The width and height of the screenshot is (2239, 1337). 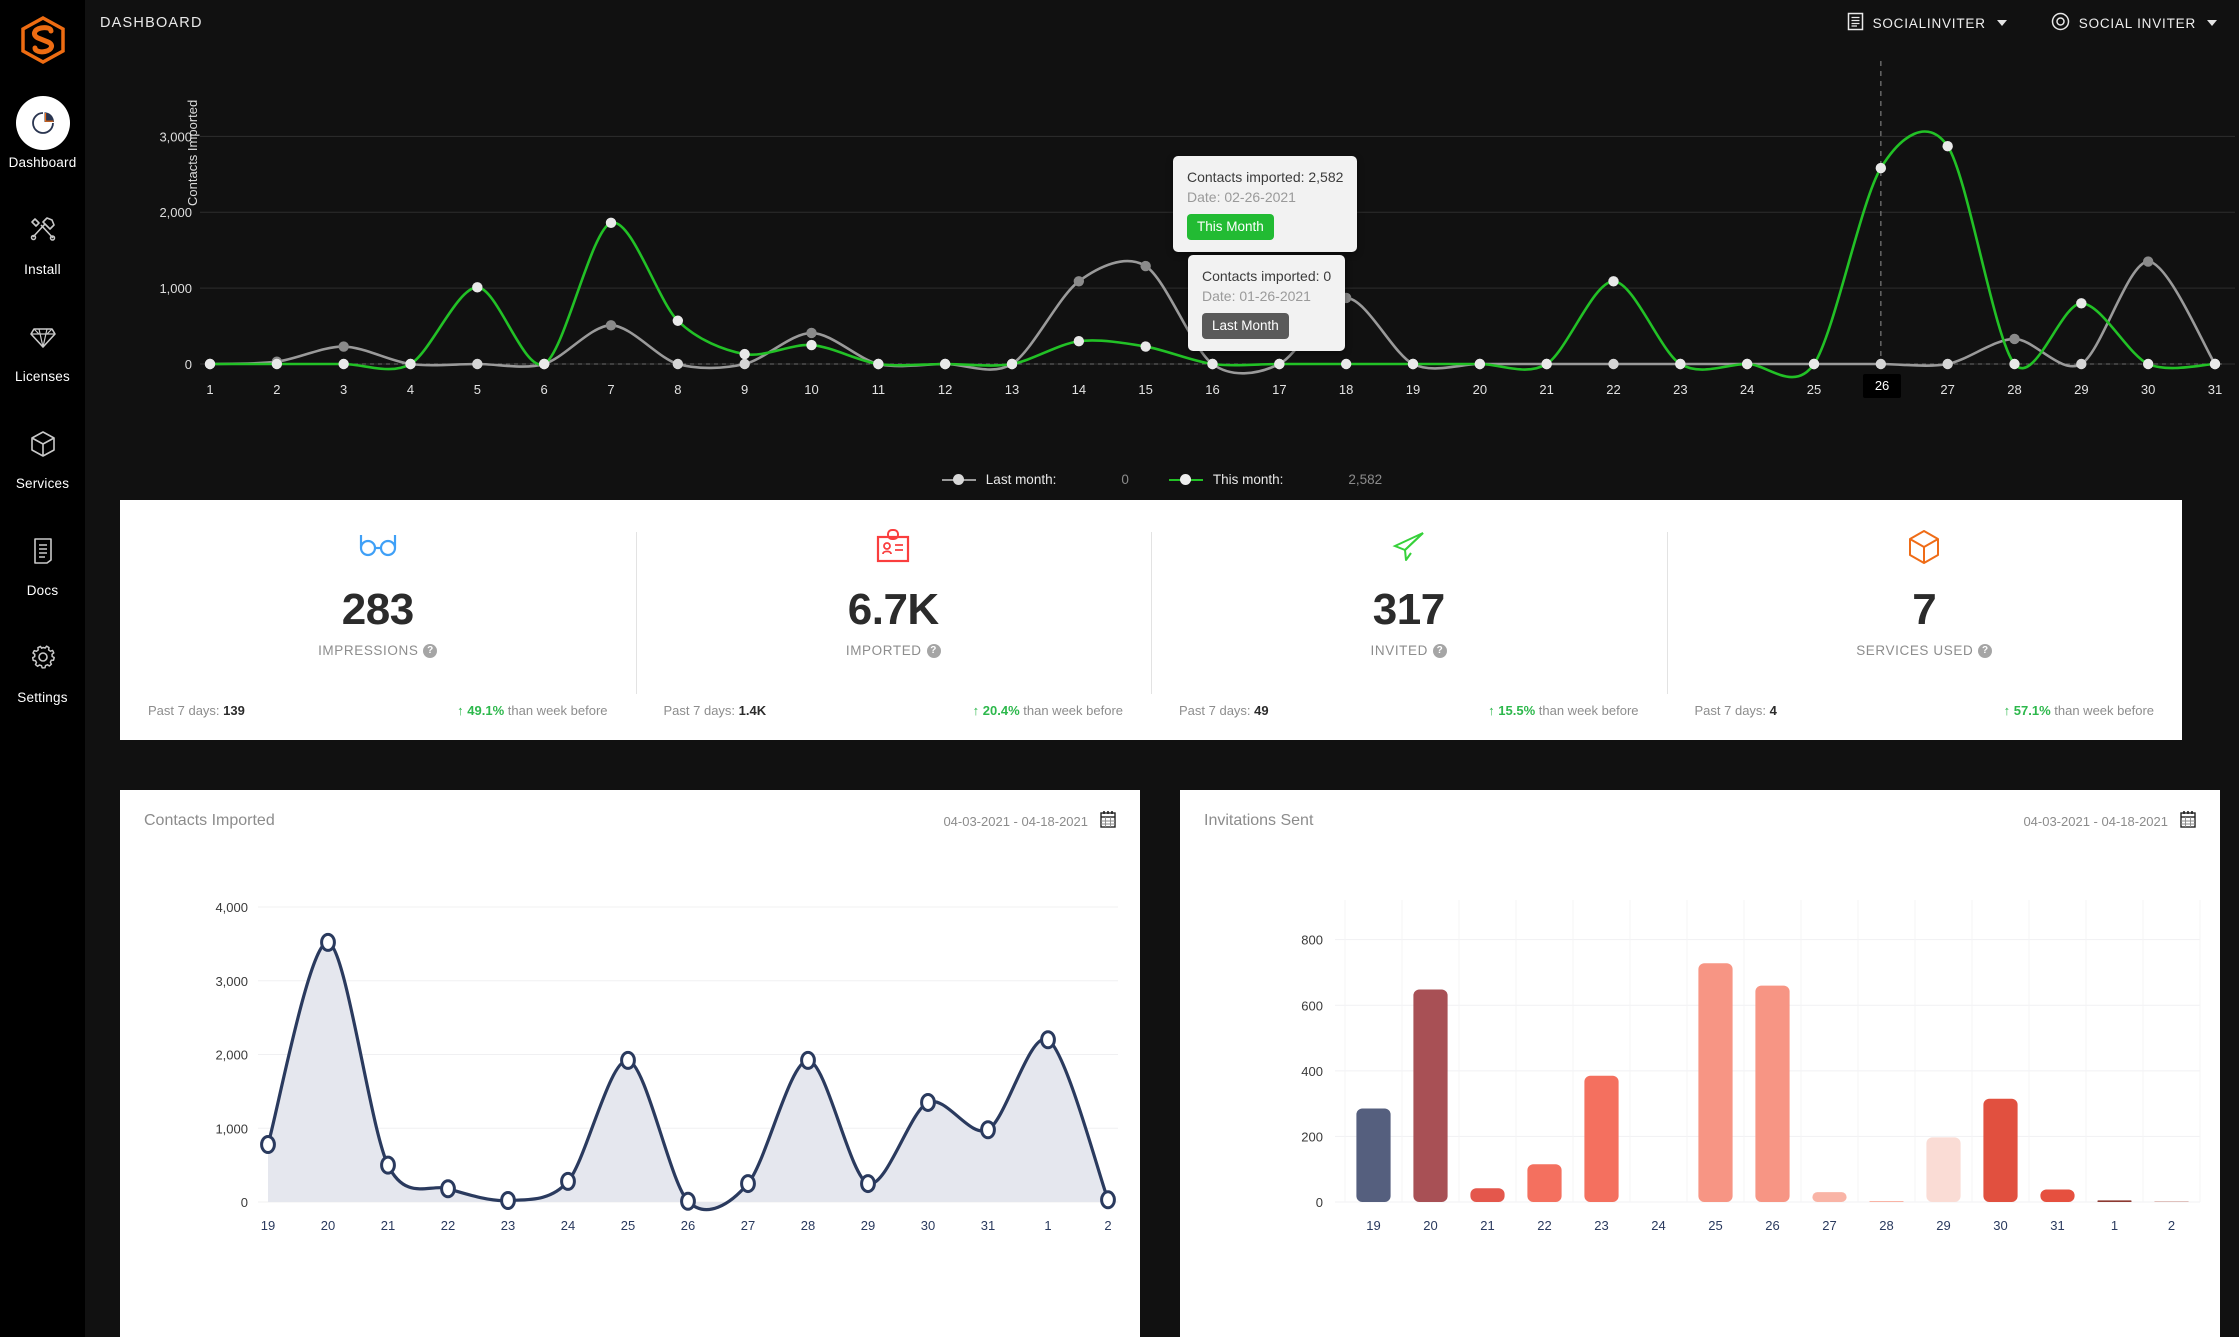 I want to click on glasses-icon, so click(x=378, y=548).